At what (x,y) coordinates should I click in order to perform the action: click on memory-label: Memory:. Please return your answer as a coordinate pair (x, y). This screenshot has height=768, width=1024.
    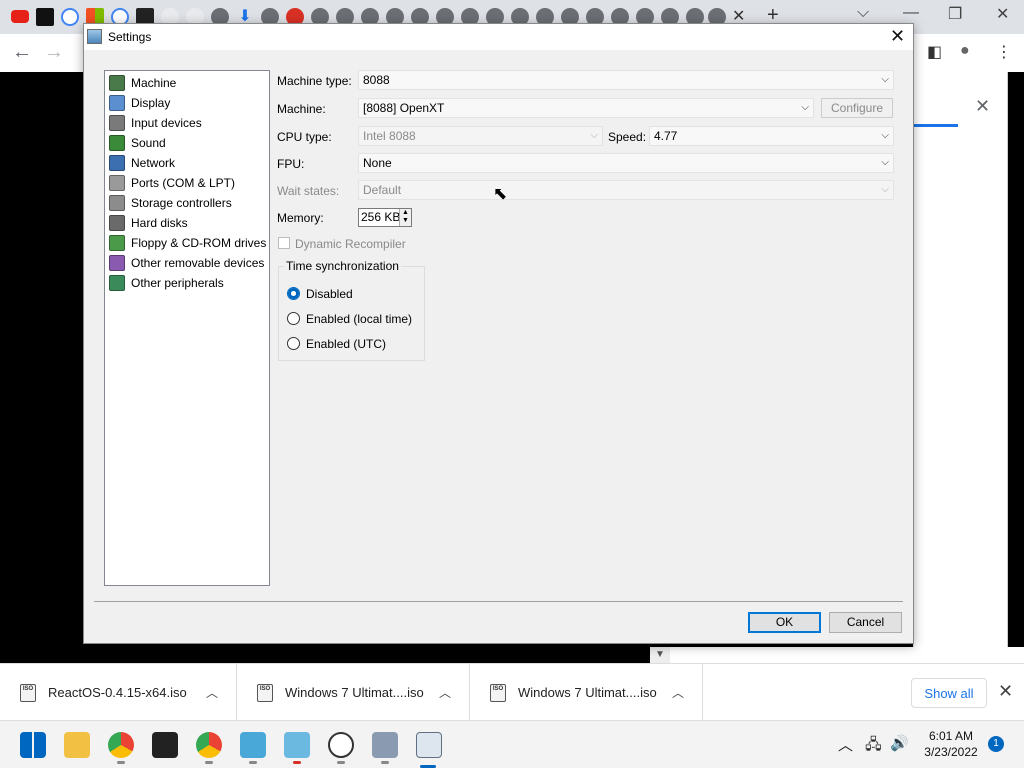
    Looking at the image, I should click on (300, 218).